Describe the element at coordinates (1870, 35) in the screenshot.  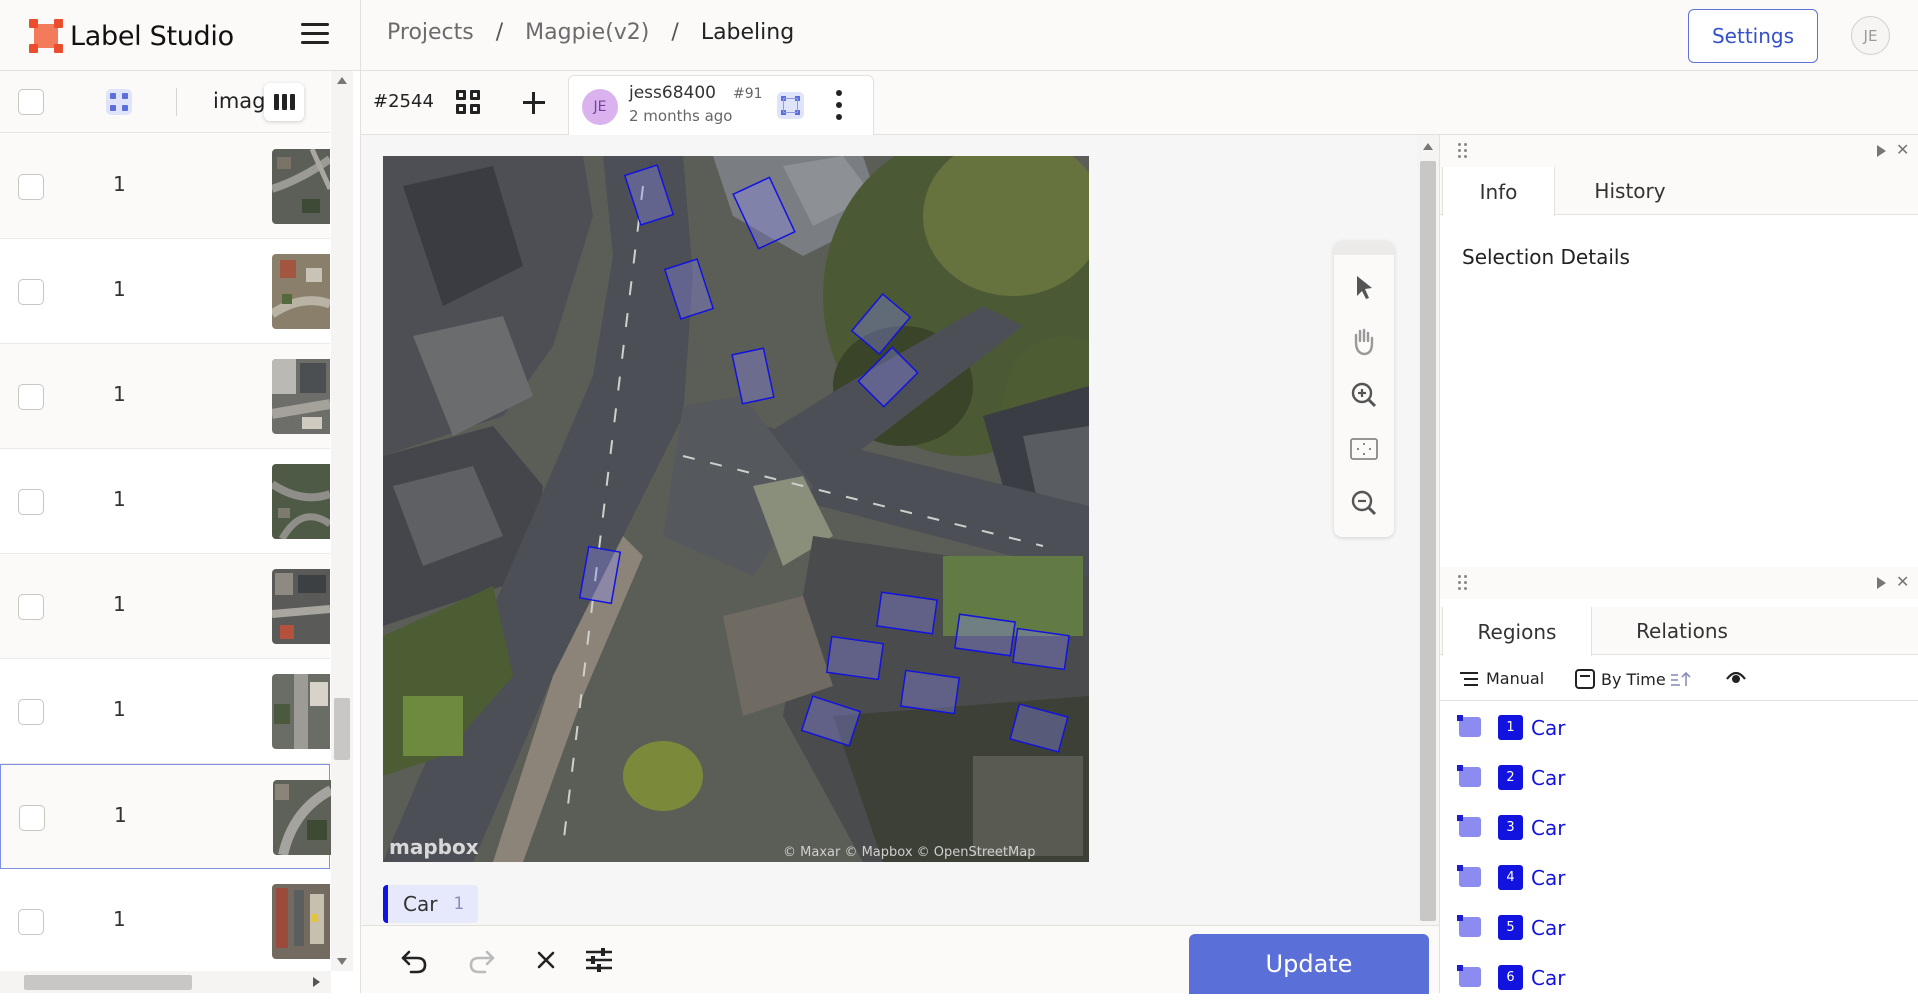
I see `user-avatar: JE` at that location.